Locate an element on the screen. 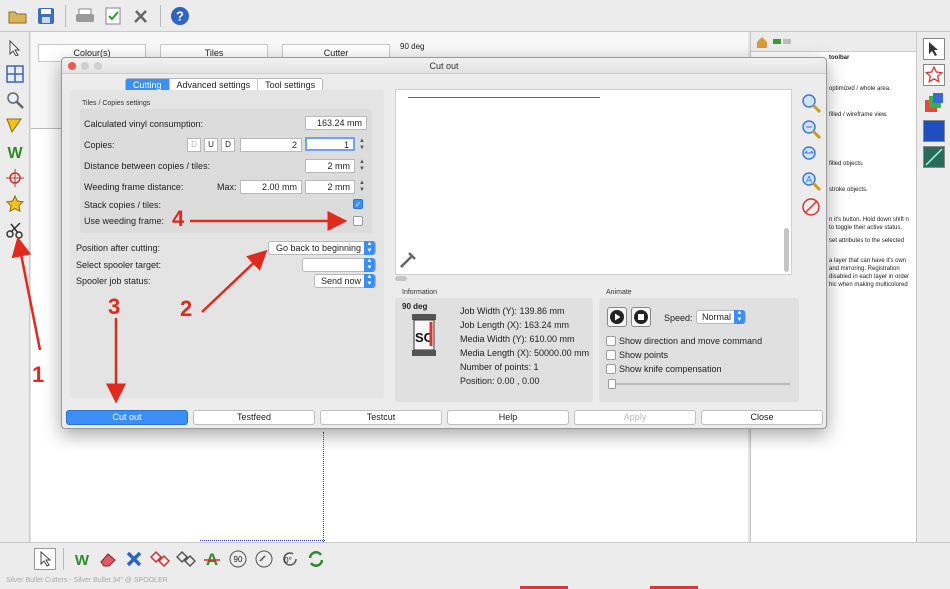 The height and width of the screenshot is (589, 950). spooler-target-select: ▲ ▼ is located at coordinates (339, 265).